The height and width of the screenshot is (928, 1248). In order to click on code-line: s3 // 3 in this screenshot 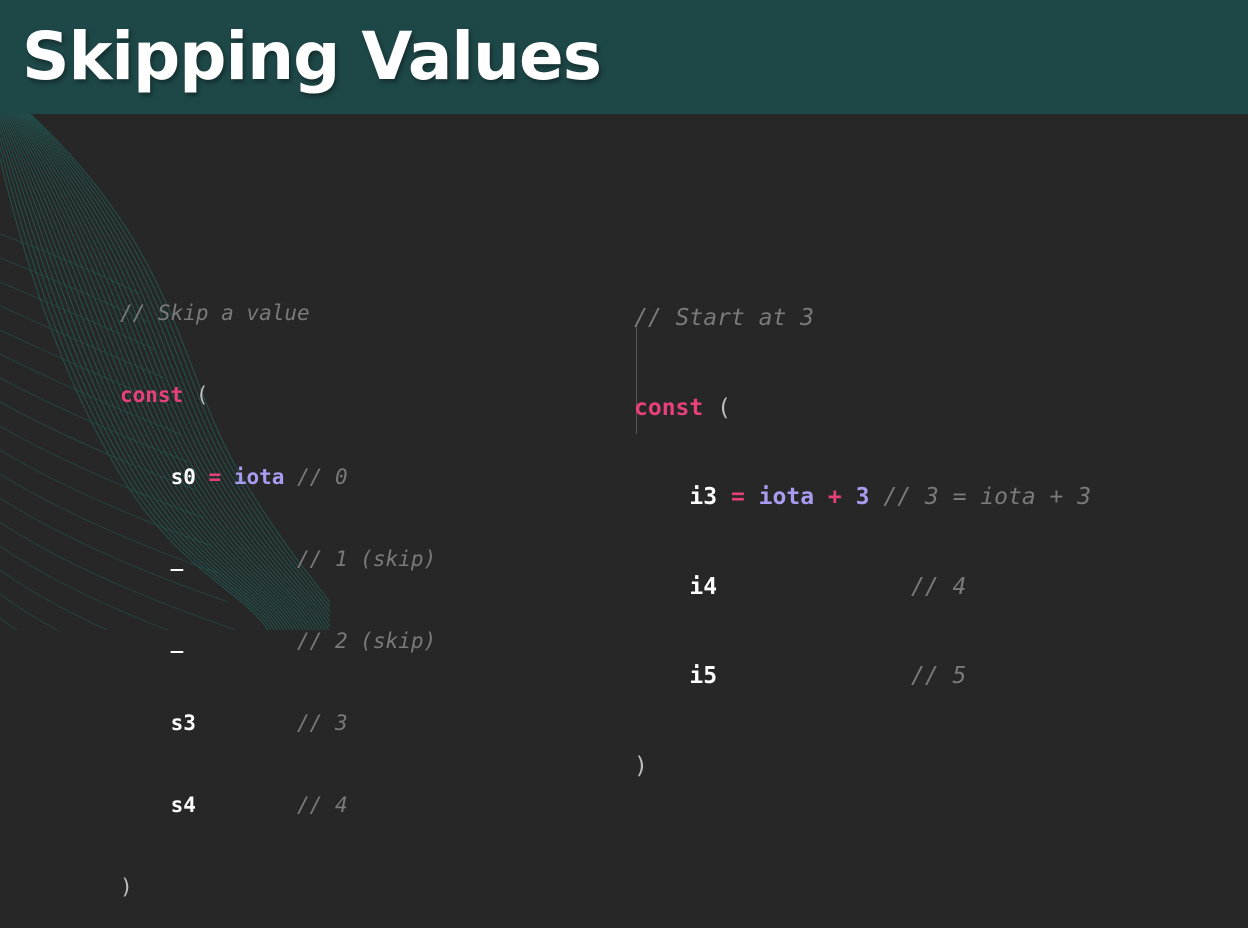, I will do `click(278, 723)`.